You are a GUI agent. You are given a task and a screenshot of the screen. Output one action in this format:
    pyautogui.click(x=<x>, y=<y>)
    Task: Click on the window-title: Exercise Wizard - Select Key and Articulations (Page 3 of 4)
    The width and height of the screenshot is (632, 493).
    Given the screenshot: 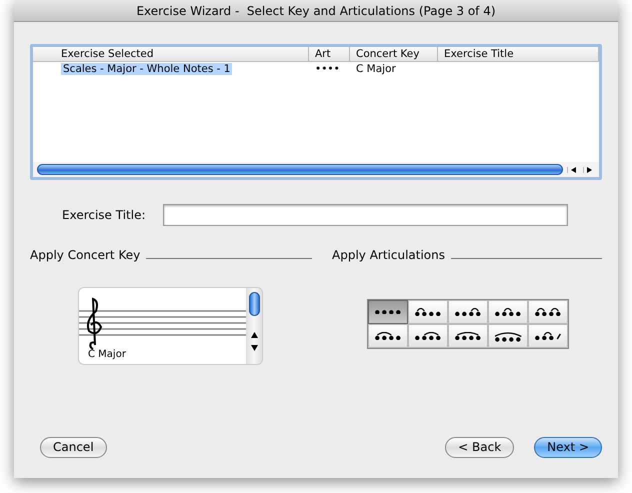 What is the action you would take?
    pyautogui.click(x=316, y=11)
    